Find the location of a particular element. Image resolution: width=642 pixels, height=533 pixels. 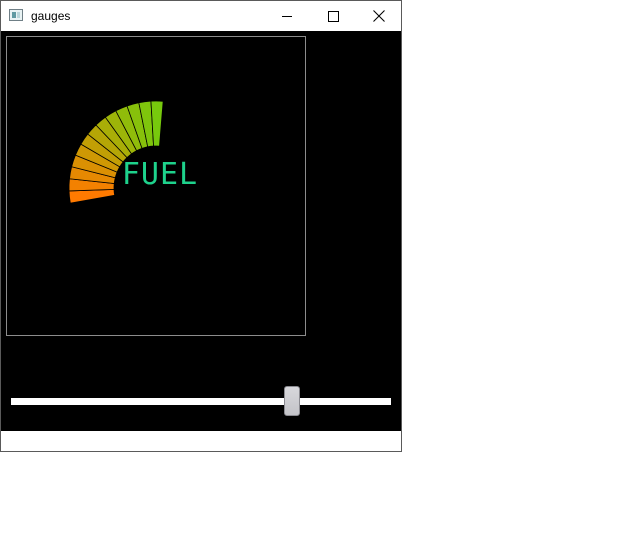

level-slider-track is located at coordinates (201, 401).